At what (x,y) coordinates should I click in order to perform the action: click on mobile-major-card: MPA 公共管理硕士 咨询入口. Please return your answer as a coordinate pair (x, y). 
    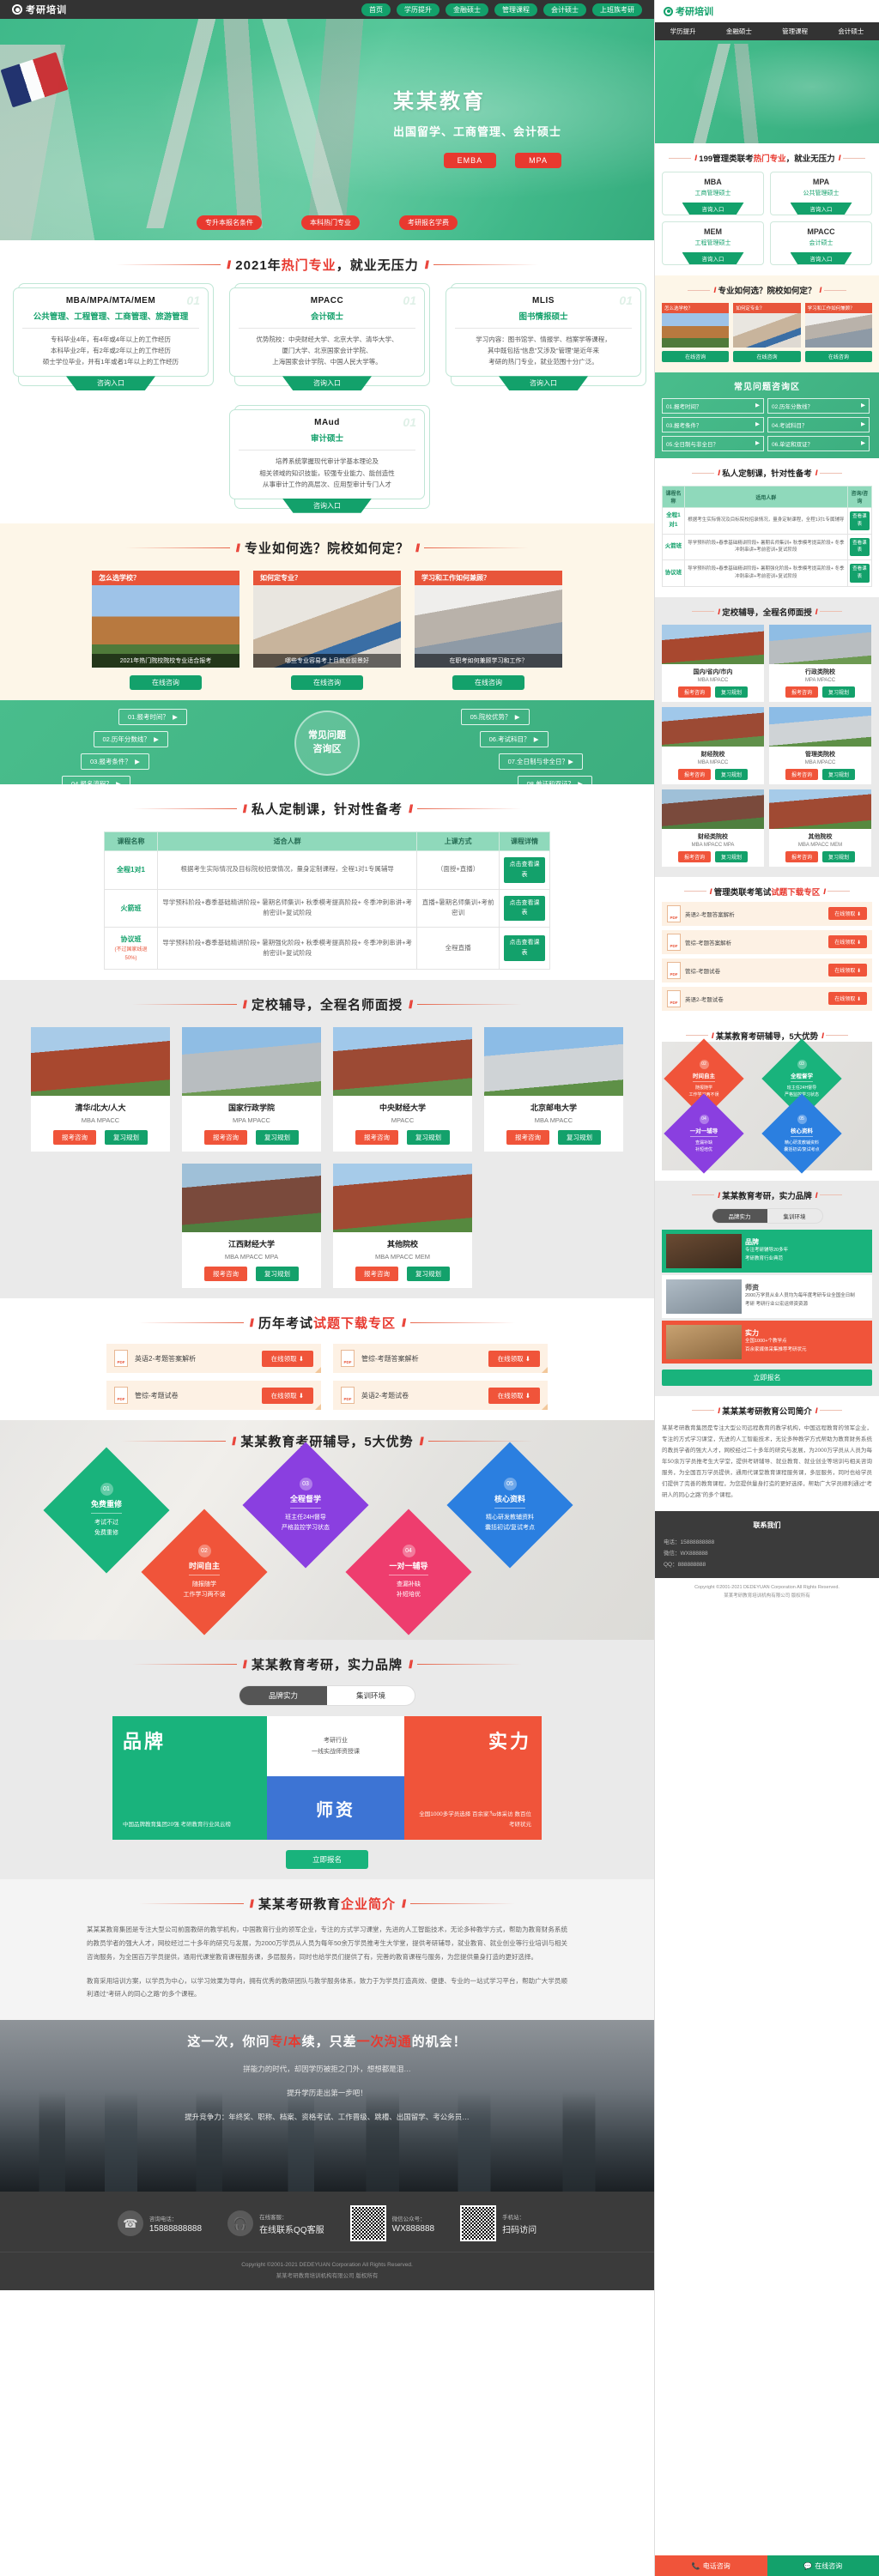
    Looking at the image, I should click on (821, 193).